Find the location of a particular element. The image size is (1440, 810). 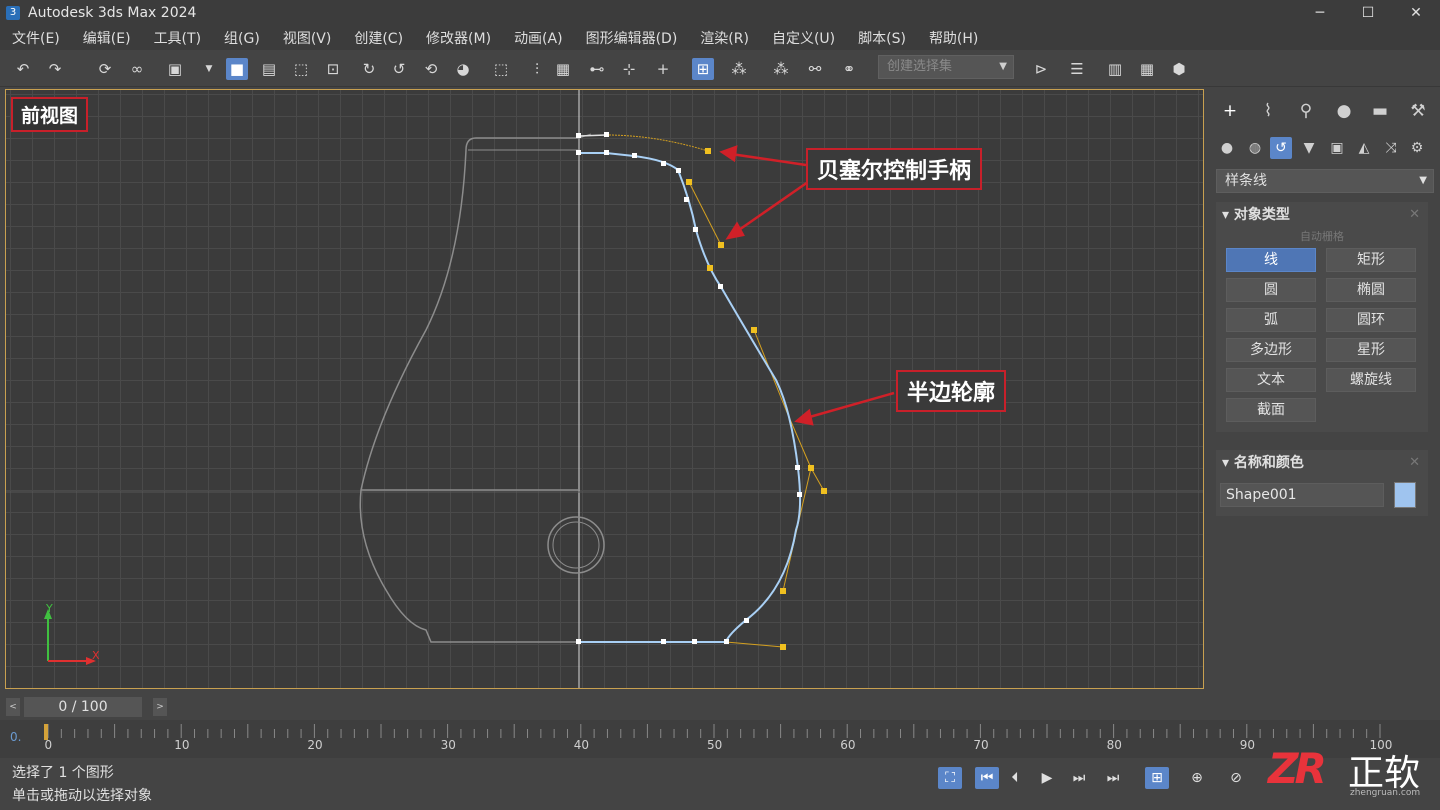

lights-icon: ▼ is located at coordinates (1309, 148).